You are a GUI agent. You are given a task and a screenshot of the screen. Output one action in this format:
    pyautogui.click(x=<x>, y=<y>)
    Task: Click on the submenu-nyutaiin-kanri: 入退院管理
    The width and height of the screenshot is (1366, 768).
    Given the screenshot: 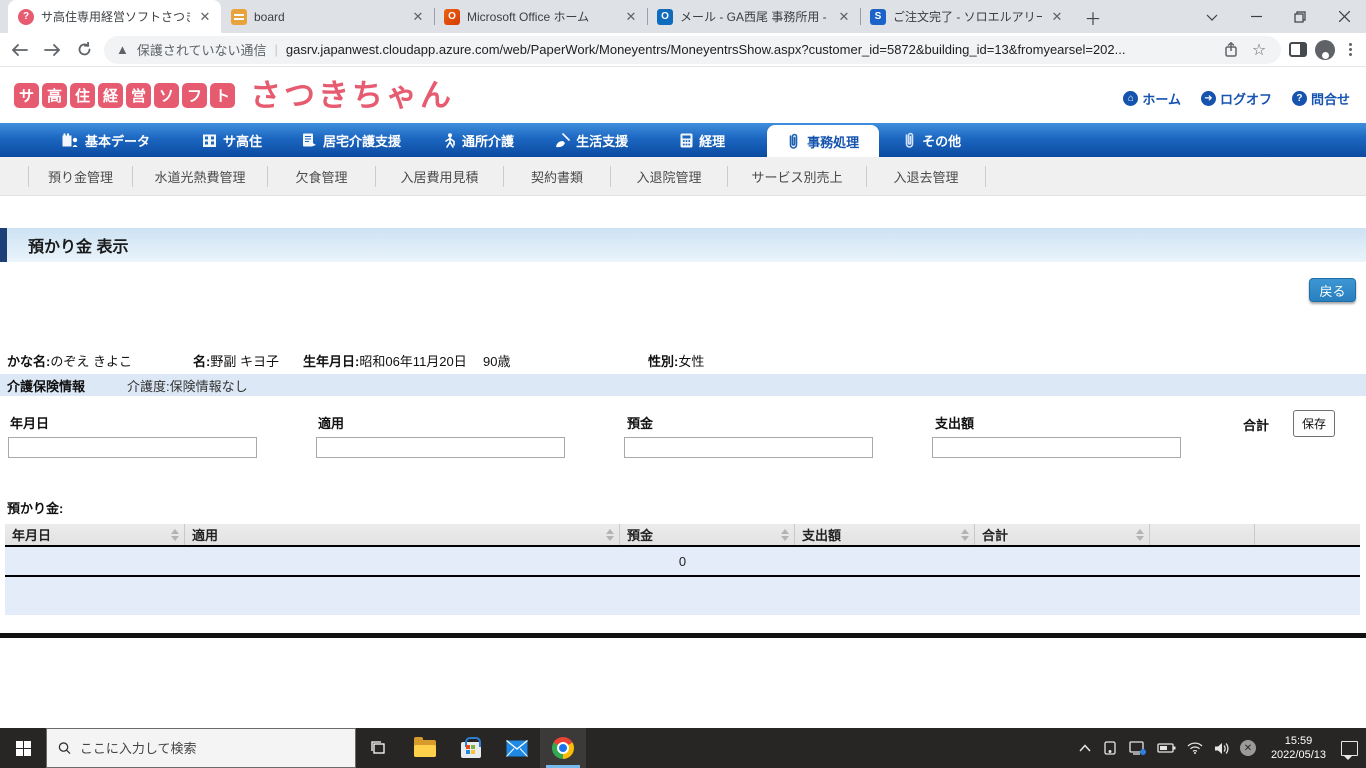 What is the action you would take?
    pyautogui.click(x=669, y=176)
    